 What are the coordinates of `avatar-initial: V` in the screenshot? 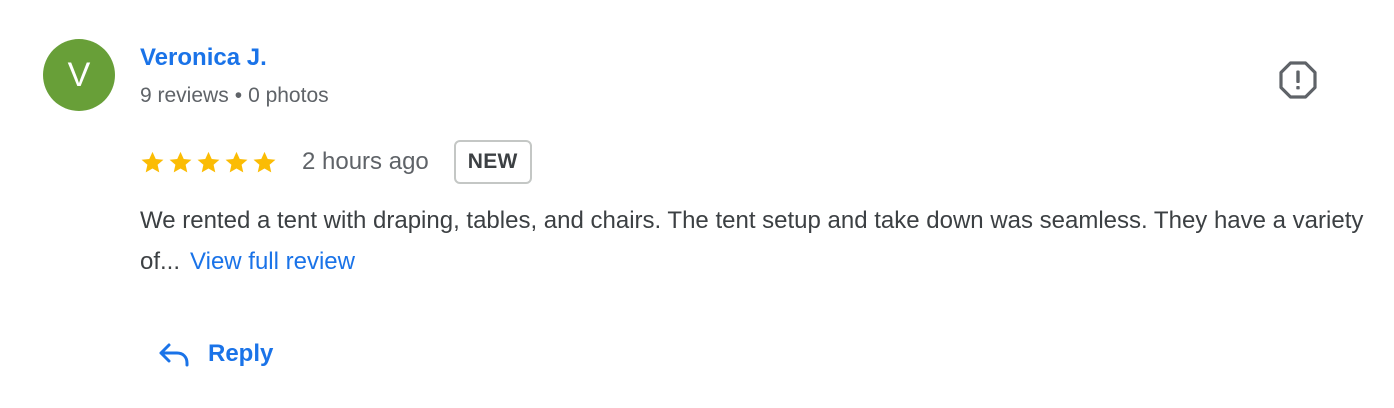 It's located at (79, 74).